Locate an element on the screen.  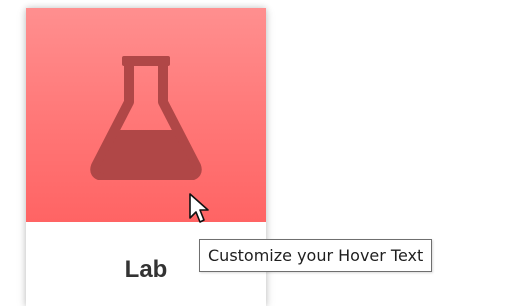
mouse-pointer-icon is located at coordinates (199, 208).